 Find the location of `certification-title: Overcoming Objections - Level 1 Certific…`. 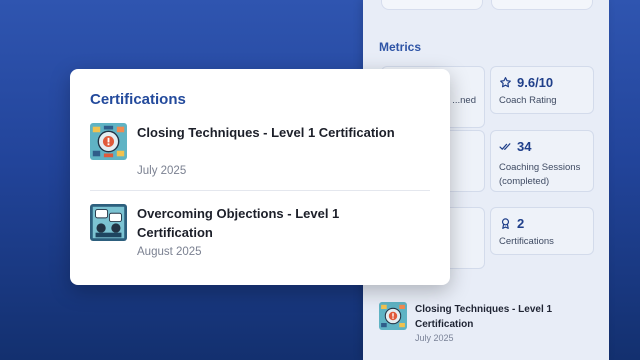

certification-title: Overcoming Objections - Level 1 Certific… is located at coordinates (238, 223).